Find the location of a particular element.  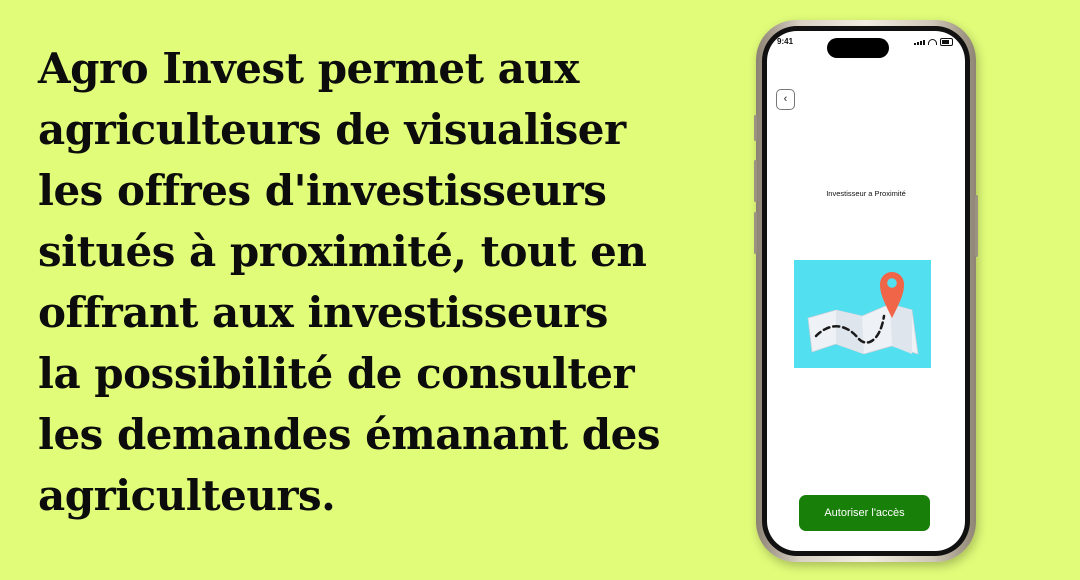

headline-line: les demandes émanant des is located at coordinates (349, 434).